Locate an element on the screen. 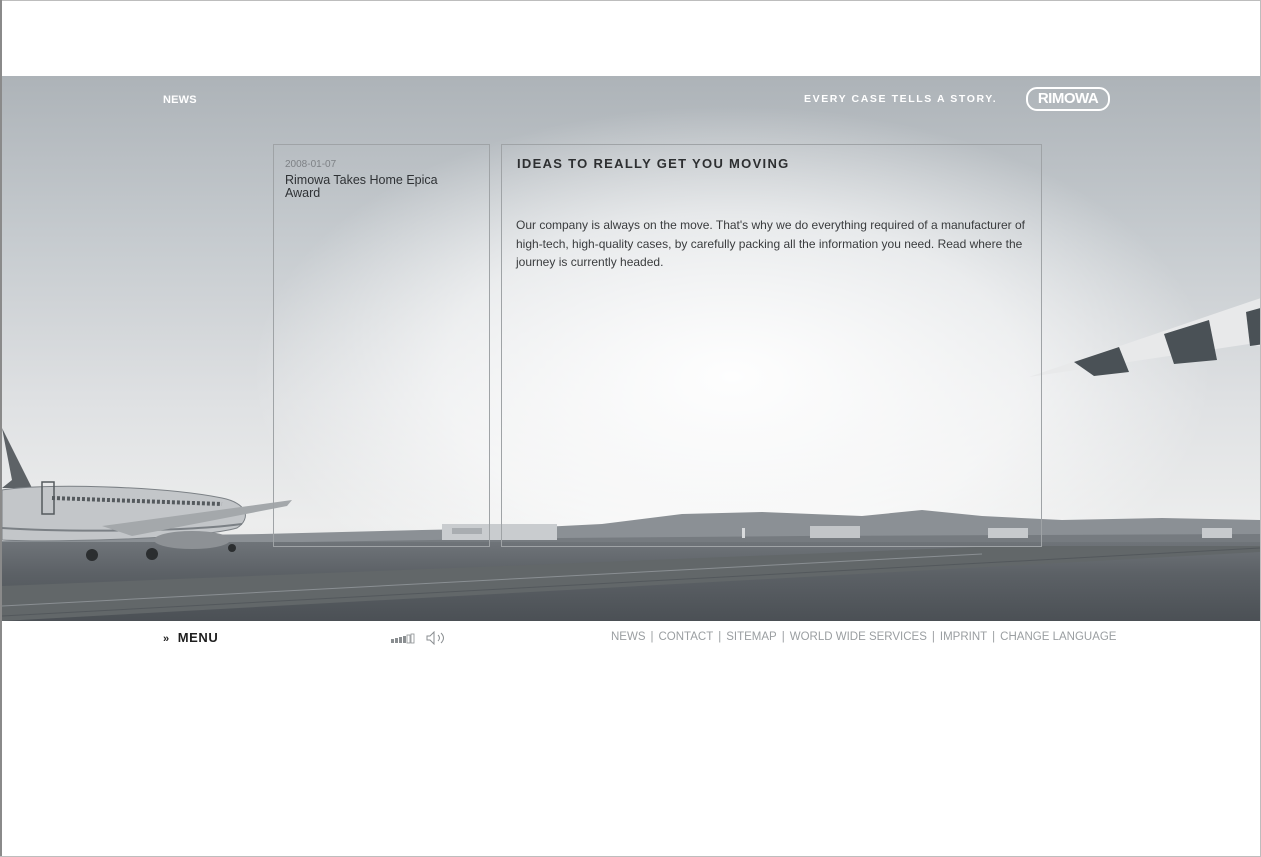 The image size is (1261, 857). footer-link-imprint: IMPRINT is located at coordinates (963, 637).